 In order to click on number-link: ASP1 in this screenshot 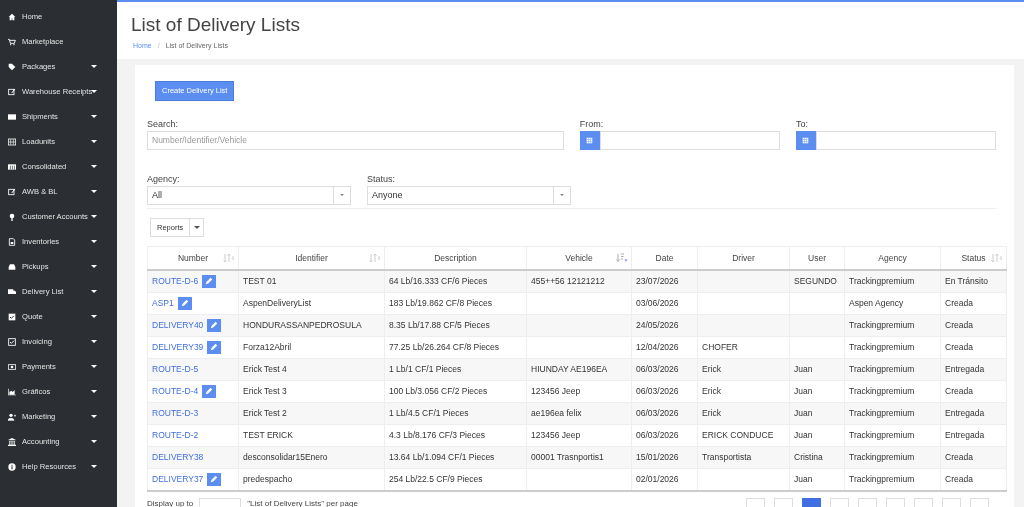, I will do `click(163, 303)`.